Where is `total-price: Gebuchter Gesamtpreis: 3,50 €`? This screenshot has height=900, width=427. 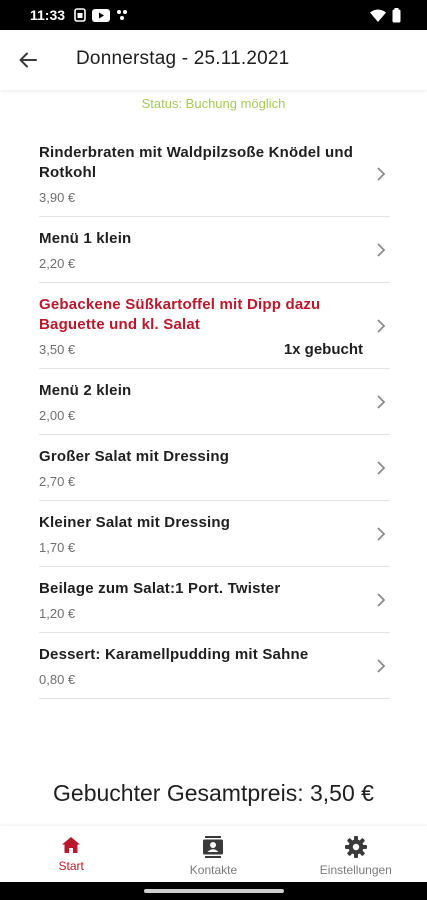
total-price: Gebuchter Gesamtpreis: 3,50 € is located at coordinates (213, 793).